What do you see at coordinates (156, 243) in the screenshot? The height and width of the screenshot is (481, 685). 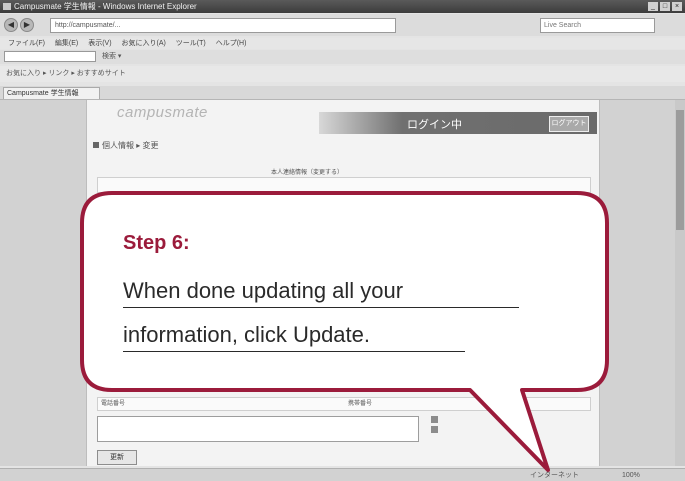 I see `callout-step-title: Step 6:` at bounding box center [156, 243].